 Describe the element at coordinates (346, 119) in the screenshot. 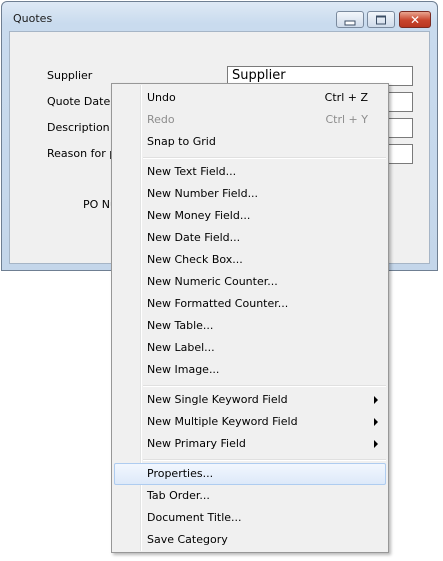

I see `menu-item-shortcut: Ctrl + Y` at that location.